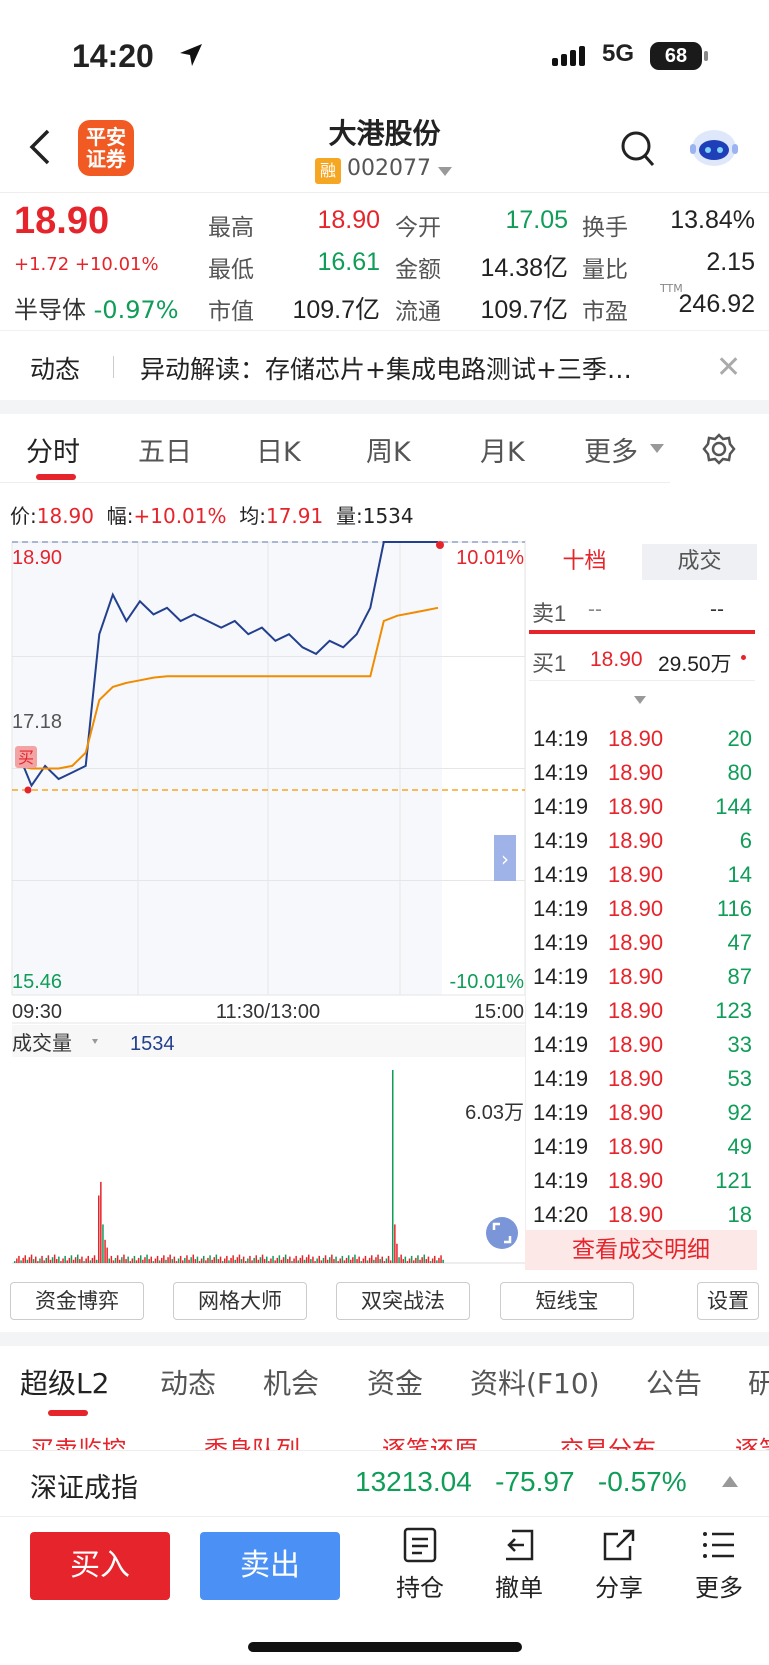  Describe the element at coordinates (730, 1481) in the screenshot. I see `chevron-up-icon` at that location.